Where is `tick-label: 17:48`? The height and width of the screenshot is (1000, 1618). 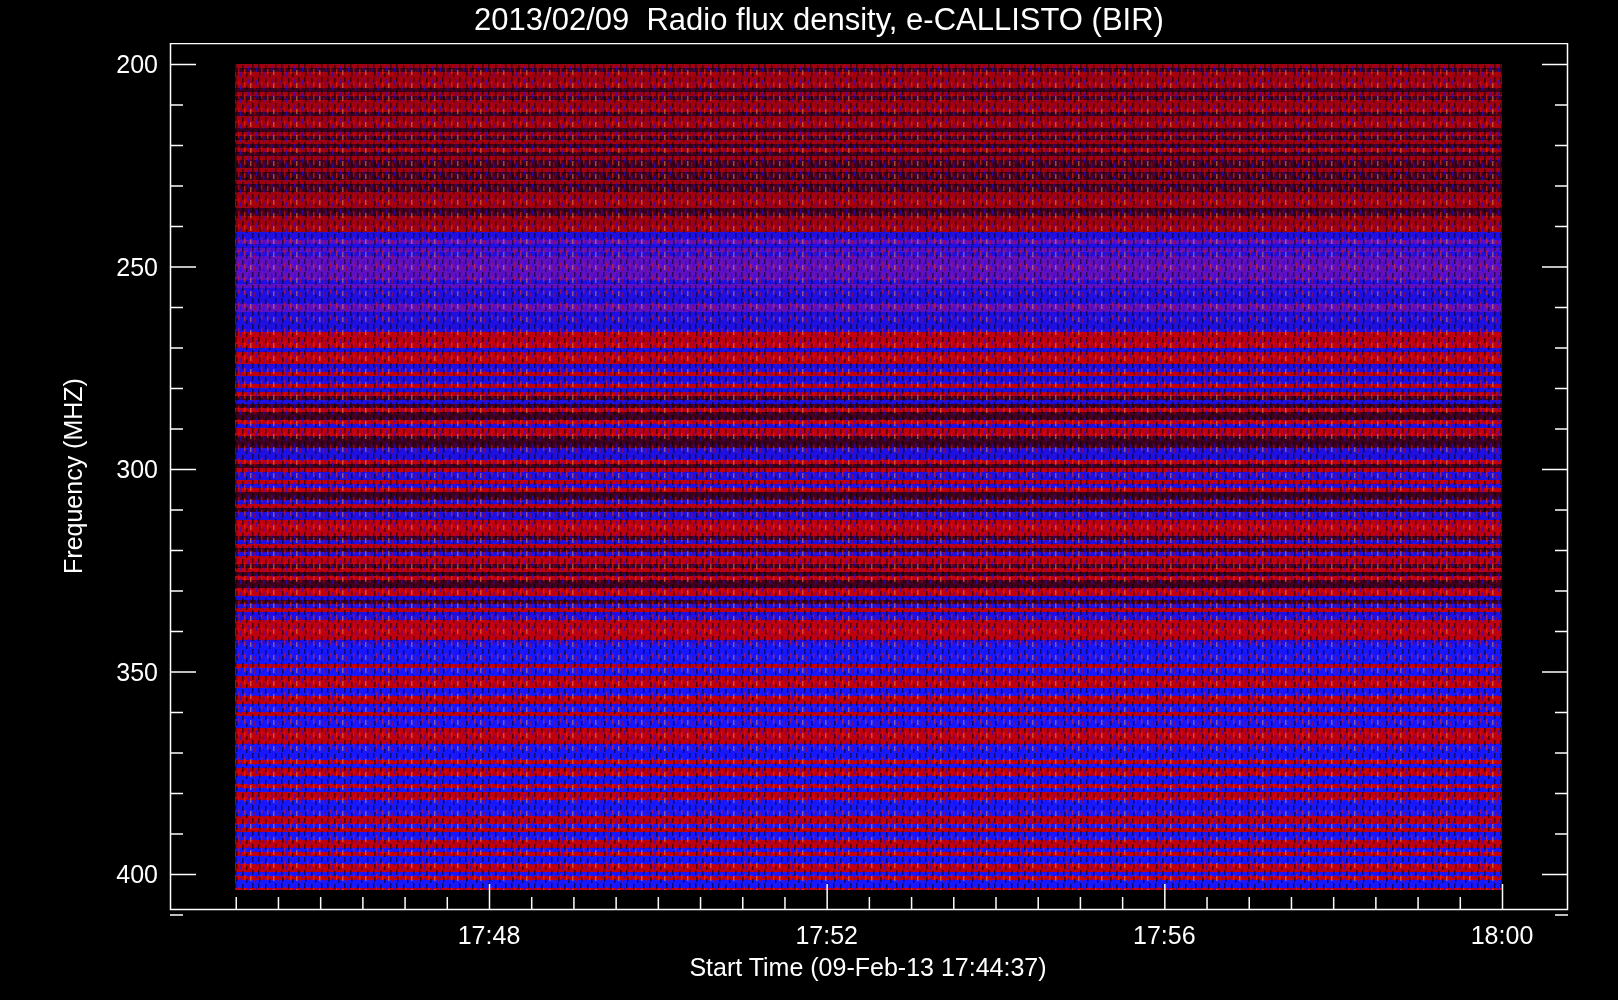
tick-label: 17:48 is located at coordinates (489, 935).